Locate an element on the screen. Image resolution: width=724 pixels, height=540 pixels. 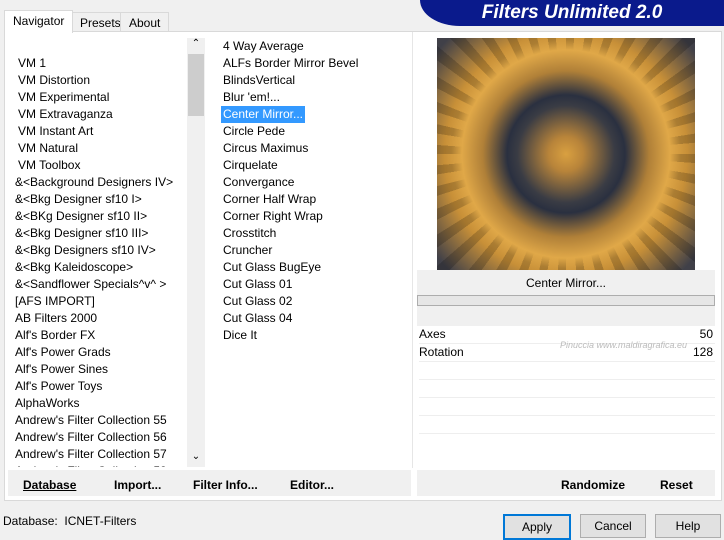
filter-item: Cut Glass BugEye is located at coordinates (317, 267).